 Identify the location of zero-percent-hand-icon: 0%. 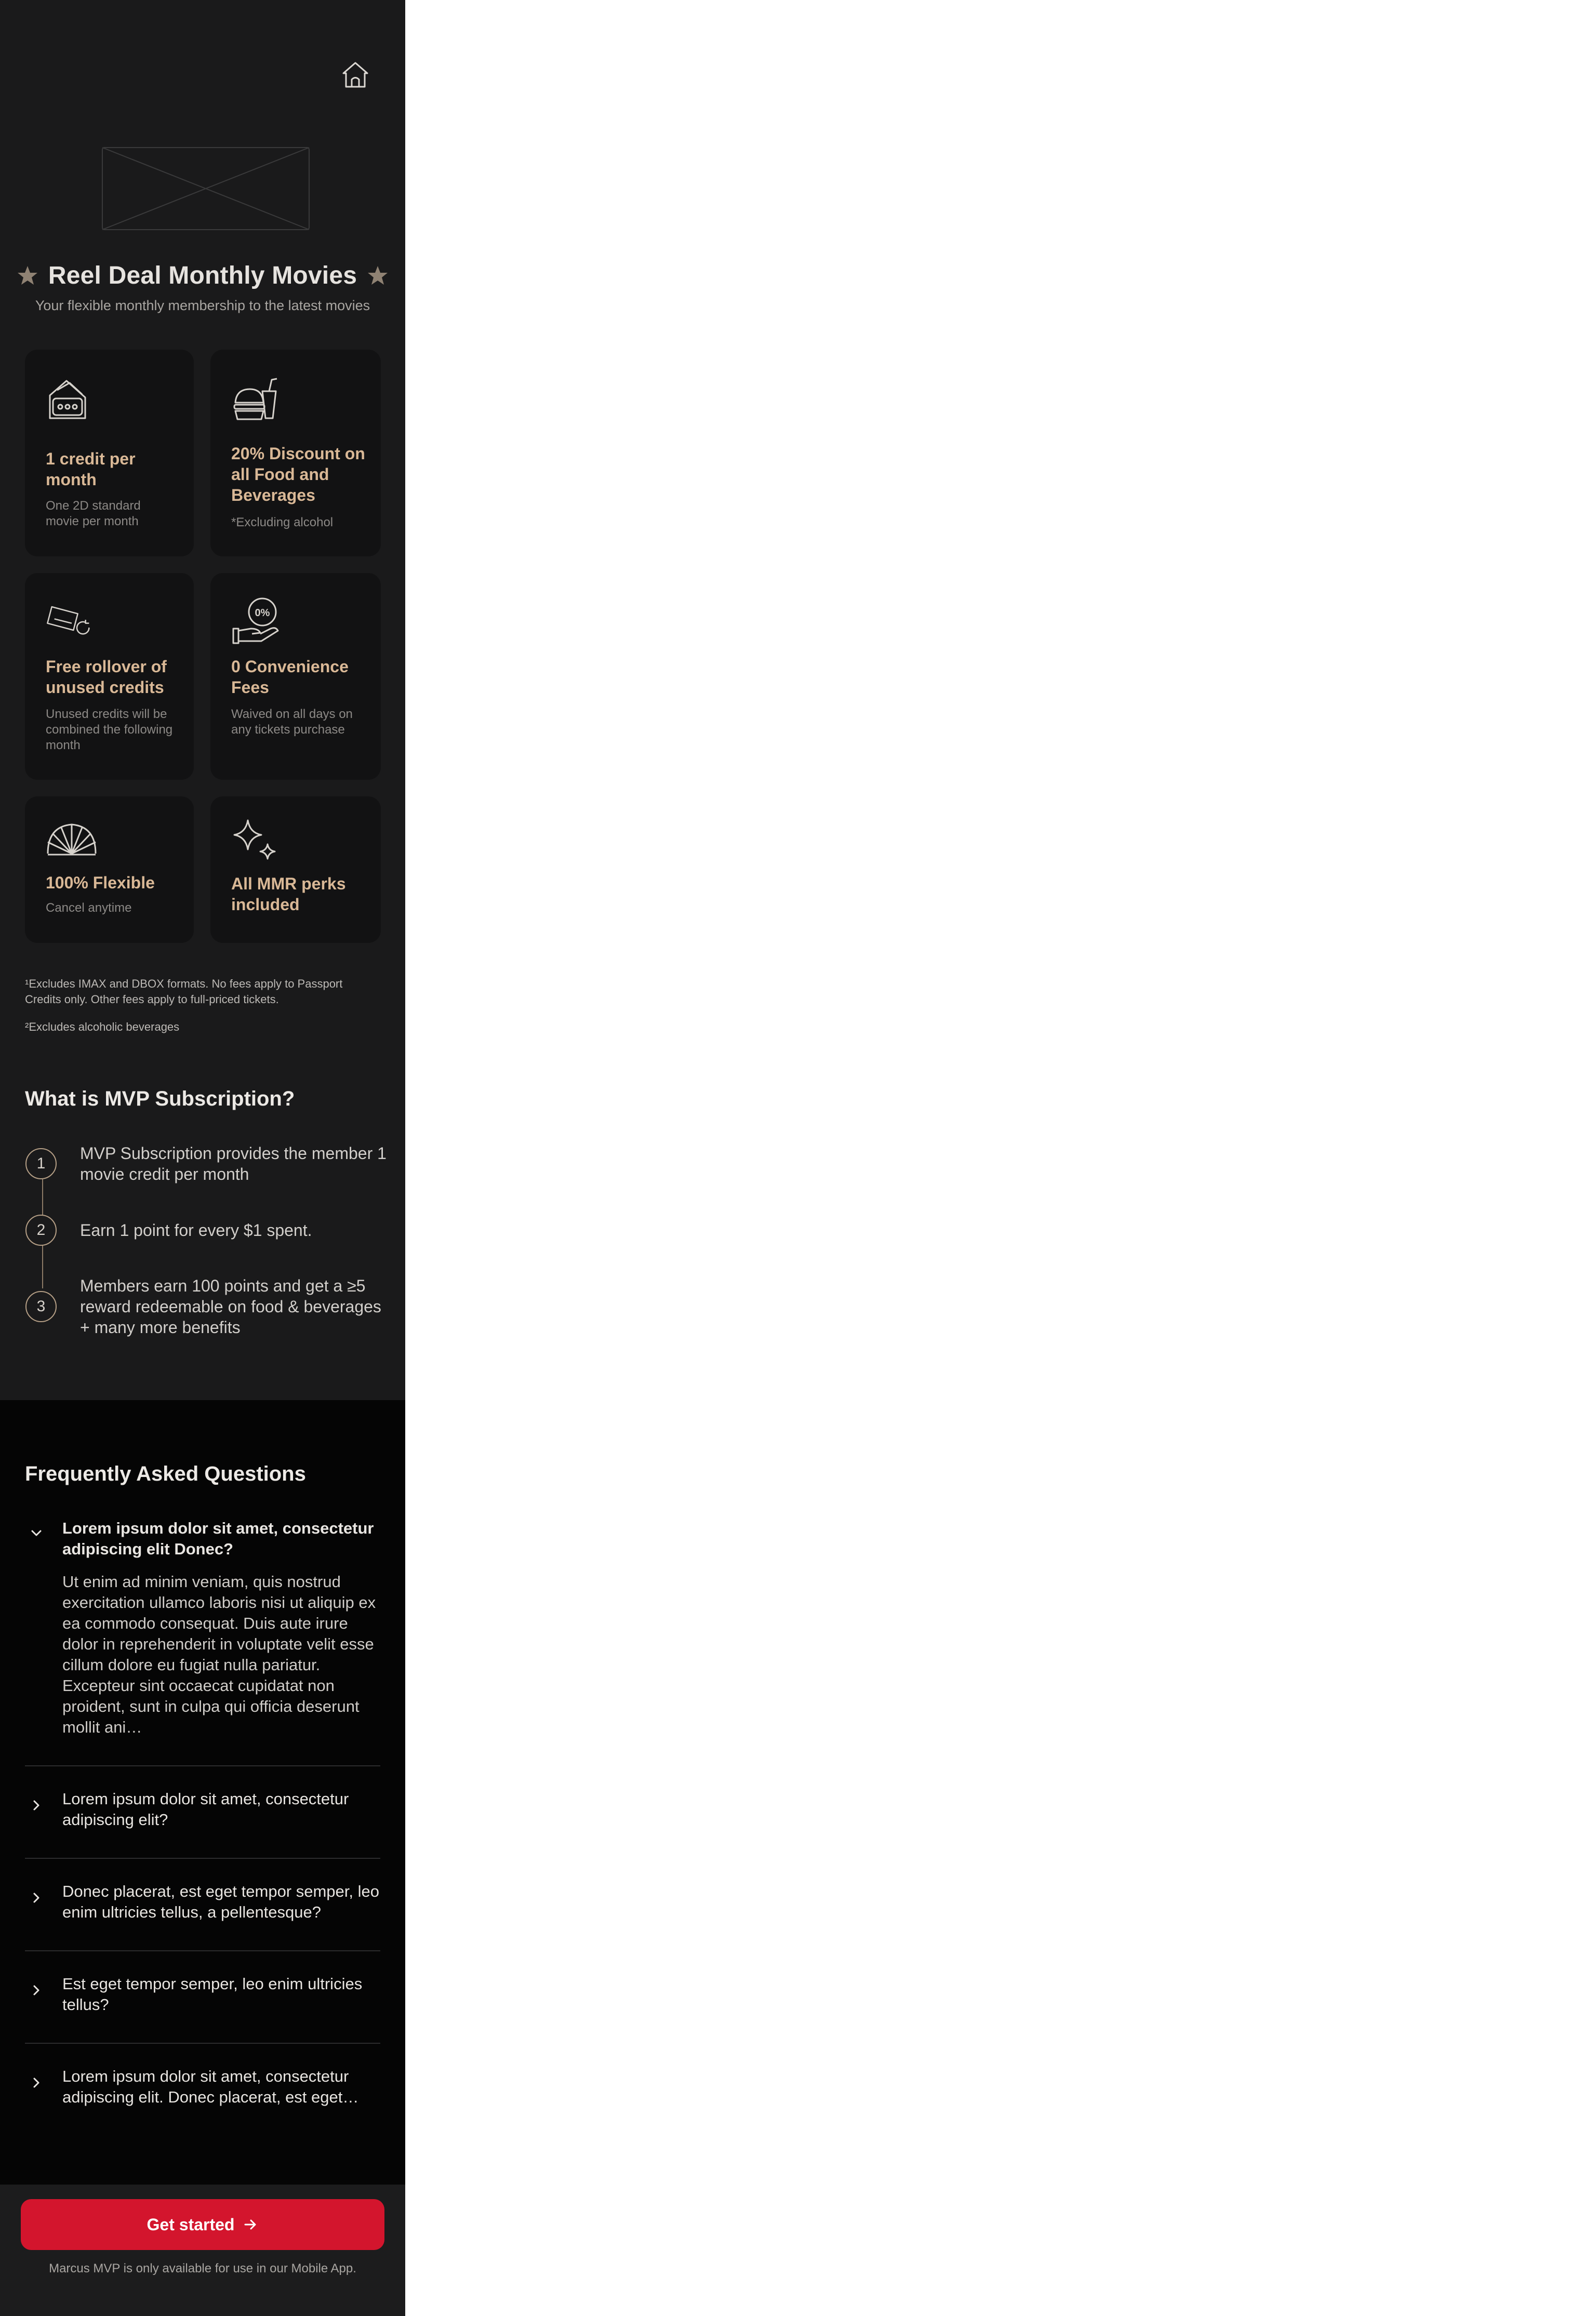
(257, 622).